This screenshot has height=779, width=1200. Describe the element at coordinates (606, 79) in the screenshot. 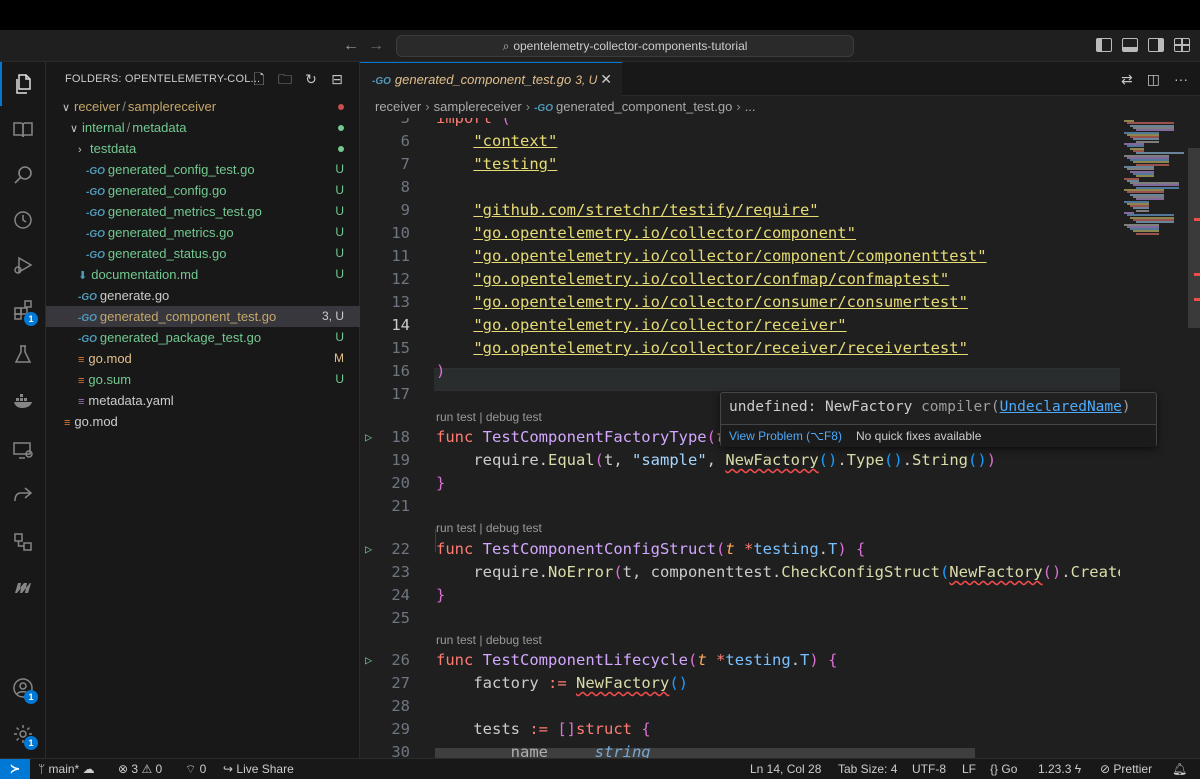

I see `close-icon: ✕` at that location.